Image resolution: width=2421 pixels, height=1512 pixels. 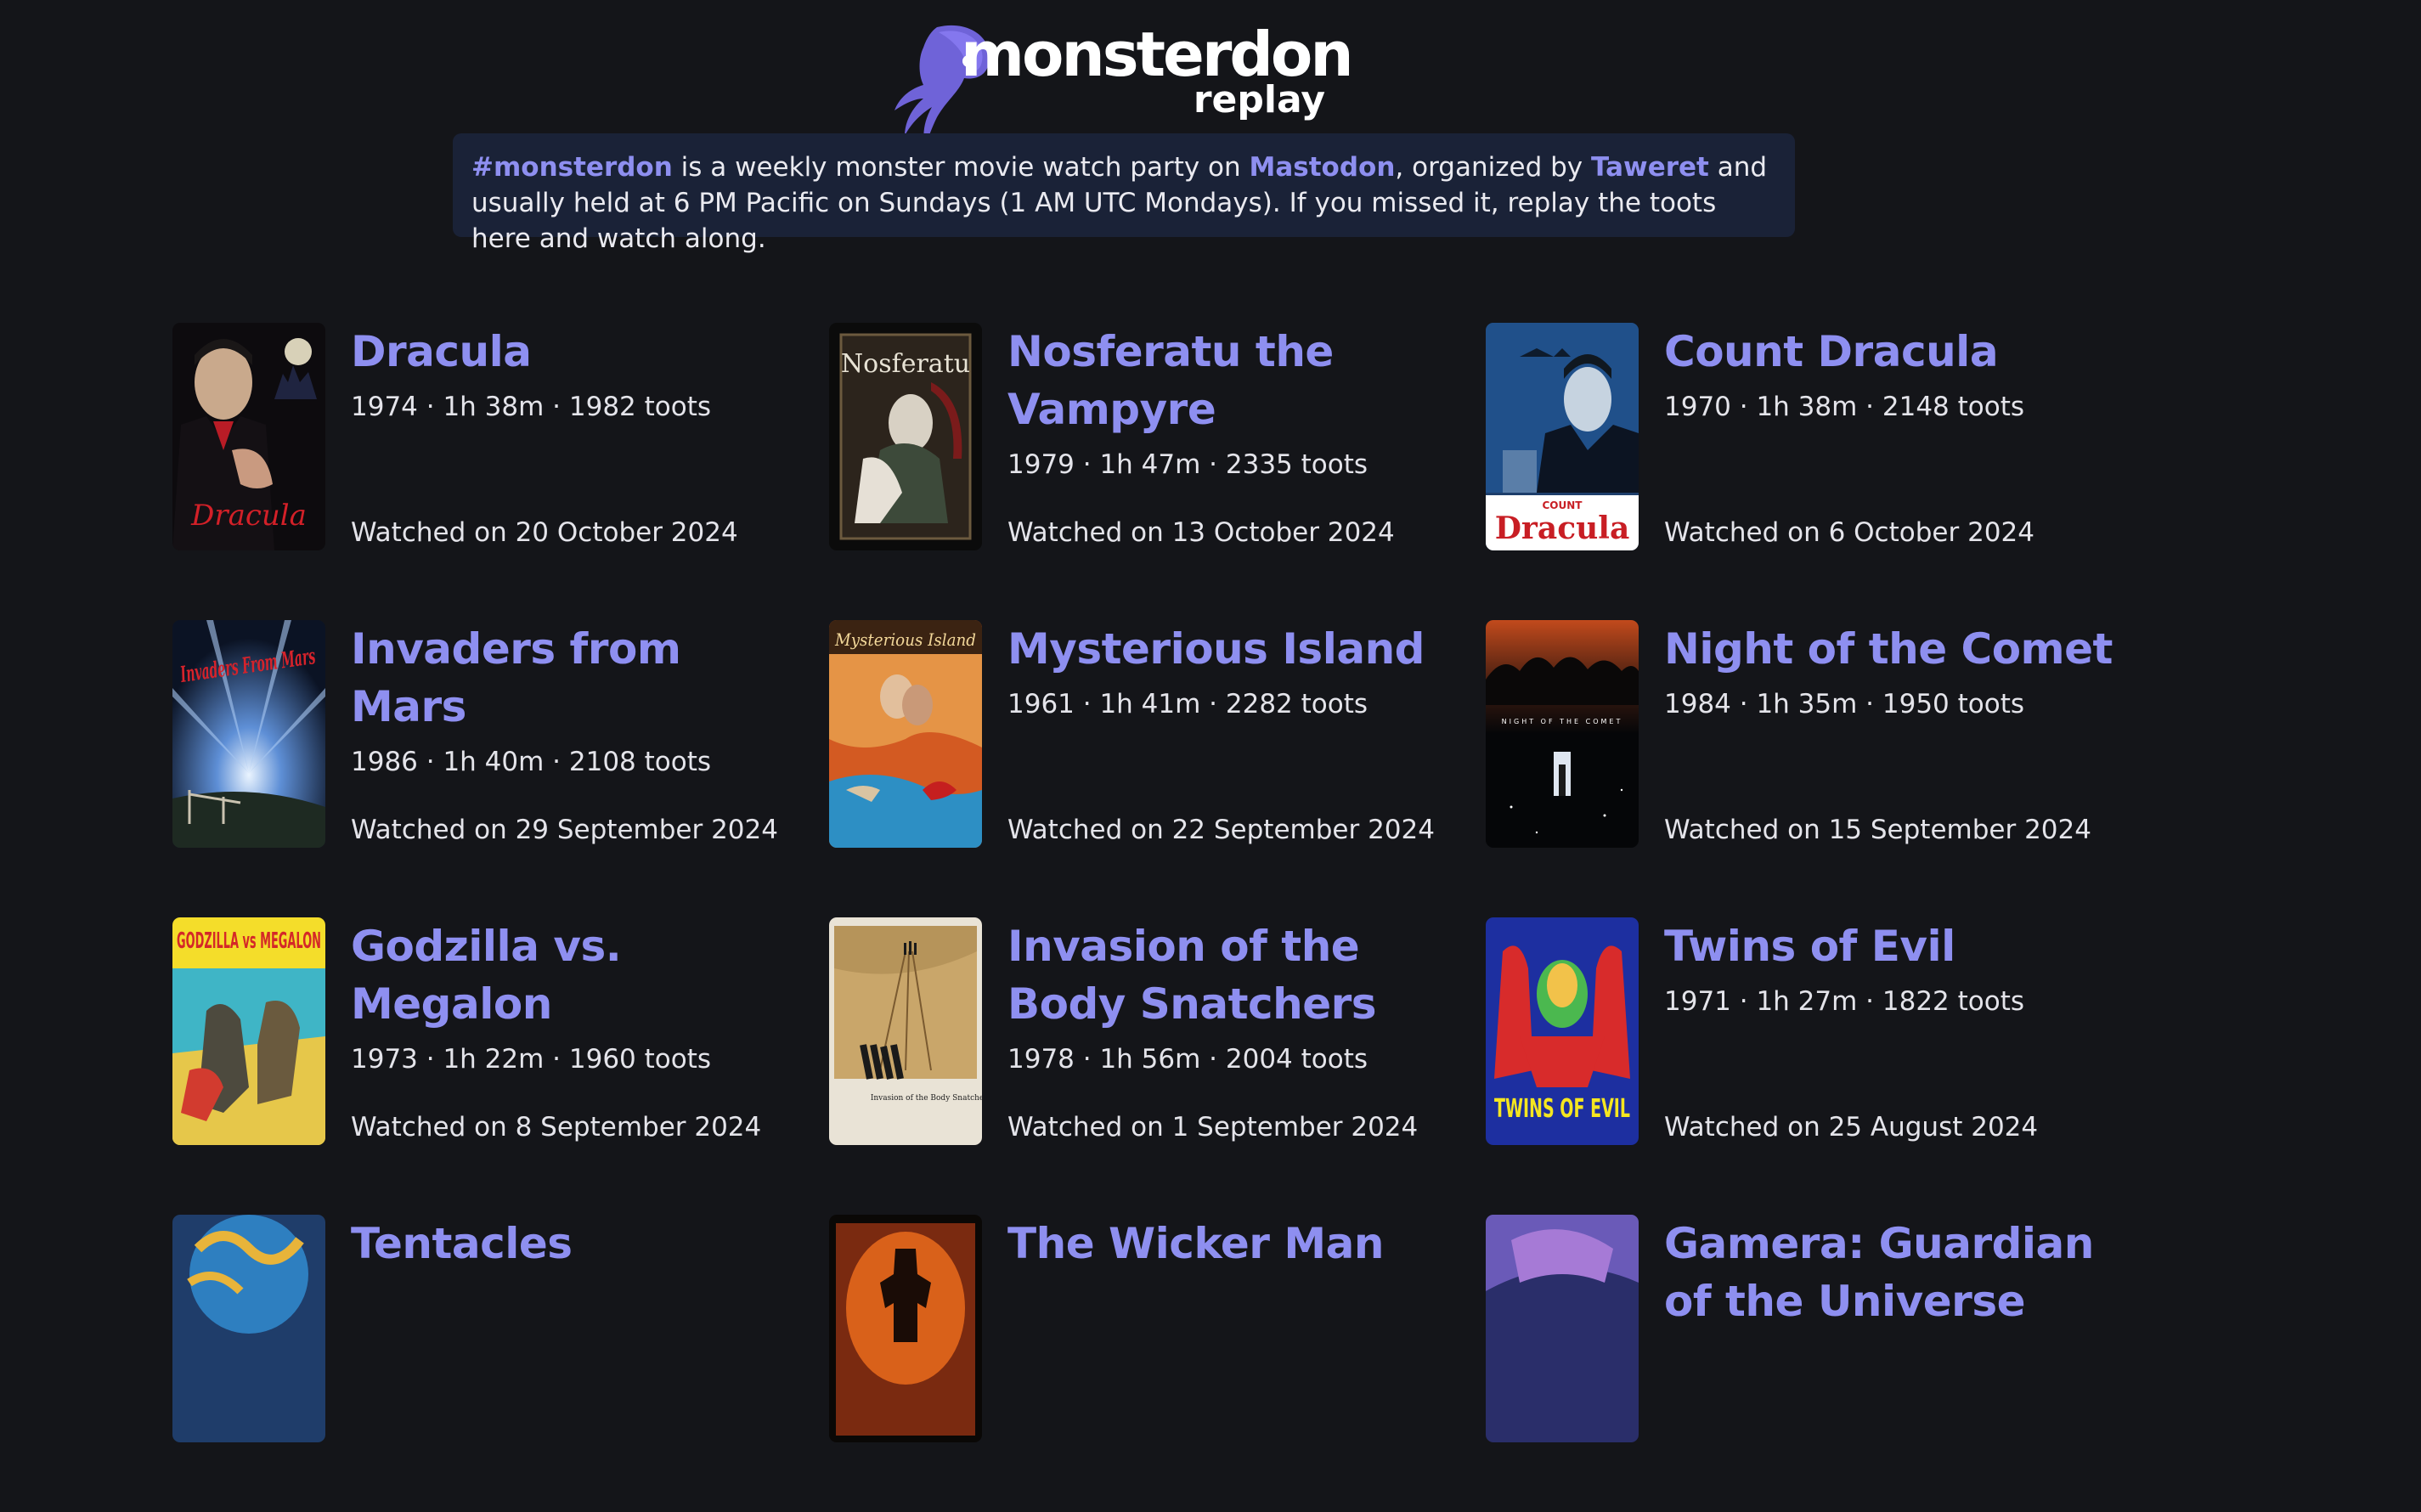 I want to click on poster-title: Invasion of the Body Snatchers, so click(x=926, y=1098).